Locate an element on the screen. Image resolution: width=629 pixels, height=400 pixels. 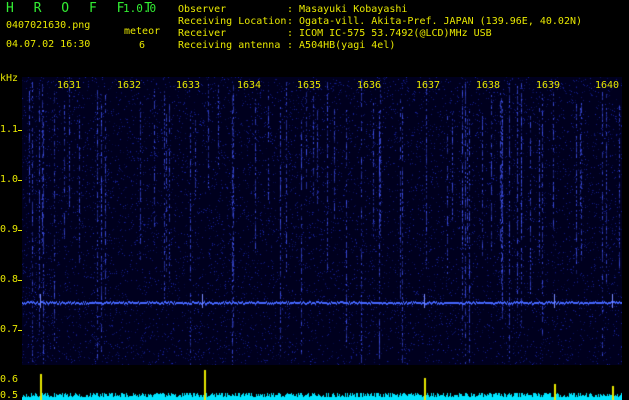
lower-y-tick-label: 0.5 is located at coordinates (9, 395).